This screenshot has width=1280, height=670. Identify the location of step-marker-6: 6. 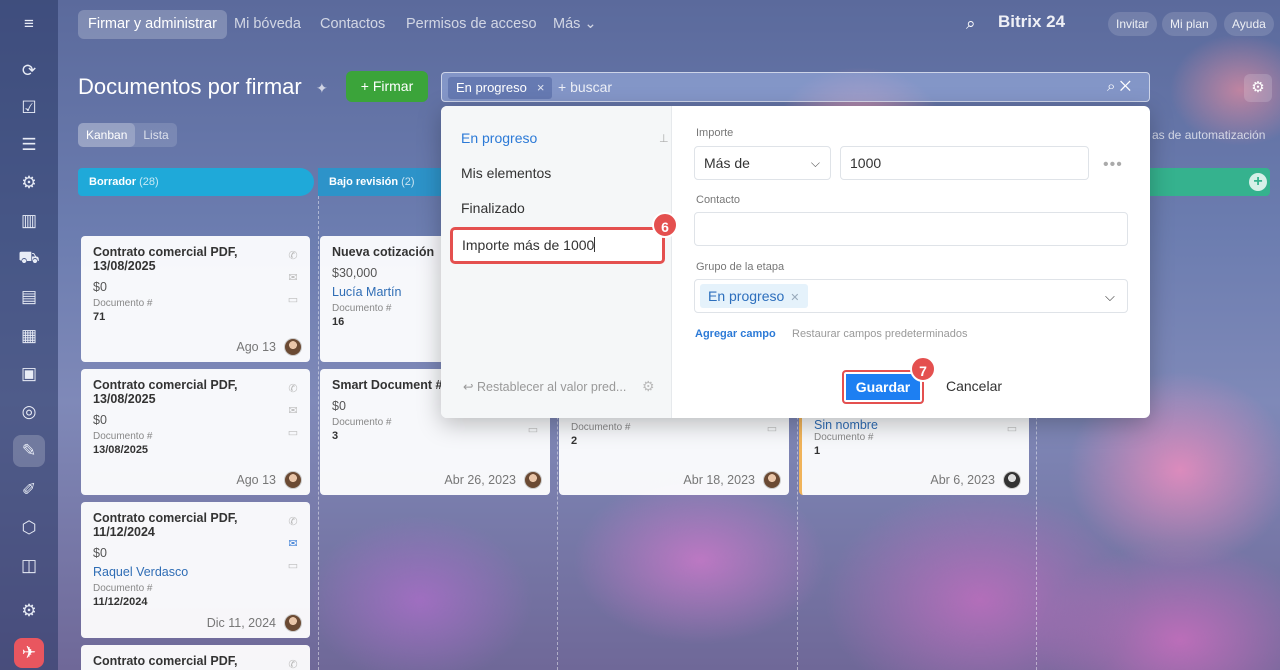
(665, 225).